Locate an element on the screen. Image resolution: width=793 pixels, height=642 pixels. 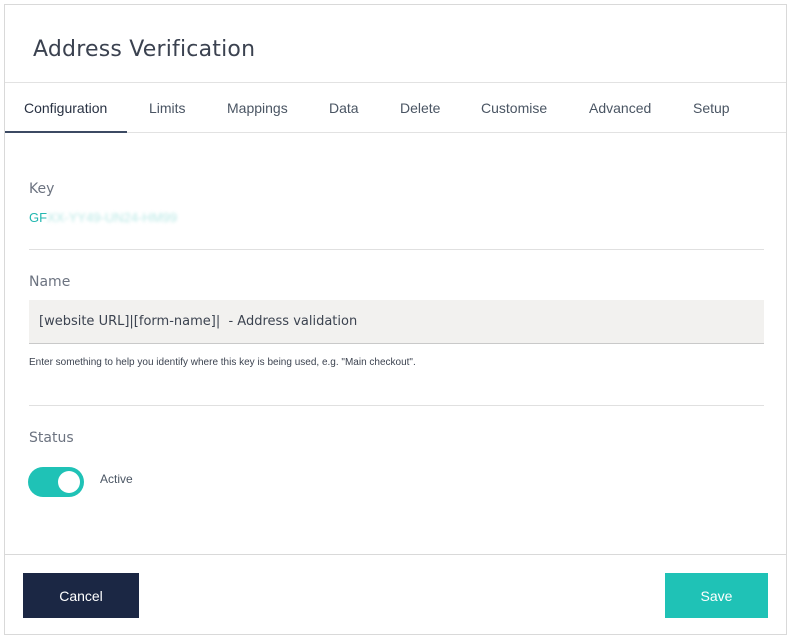
name-input is located at coordinates (396, 322).